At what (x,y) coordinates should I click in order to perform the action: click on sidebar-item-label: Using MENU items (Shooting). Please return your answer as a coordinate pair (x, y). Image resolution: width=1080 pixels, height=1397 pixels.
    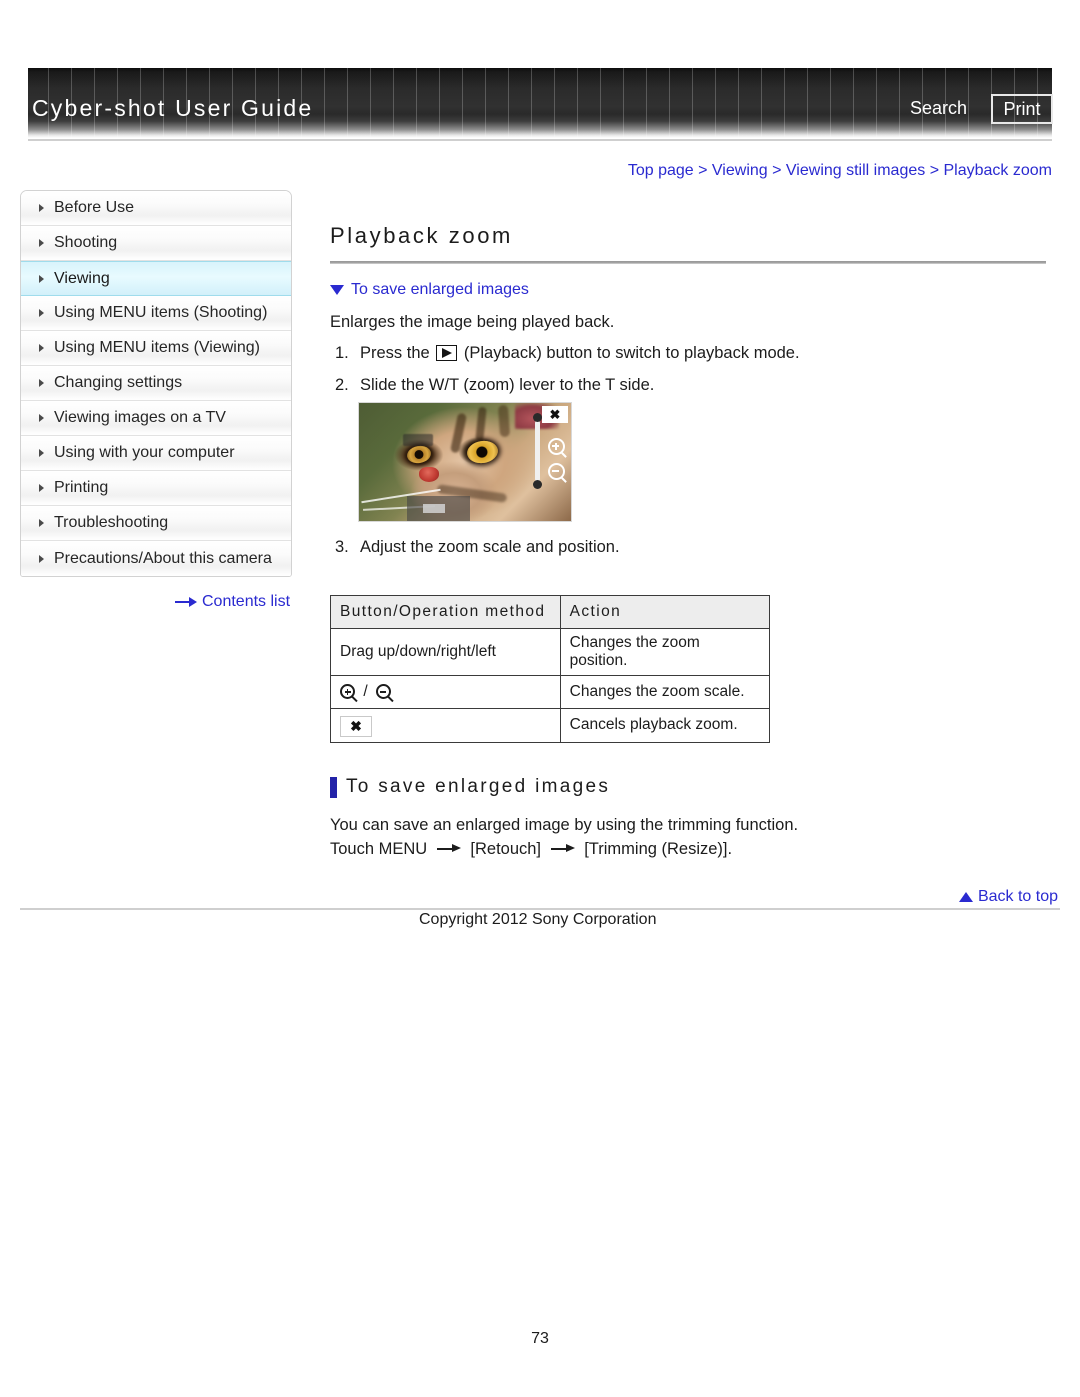
    Looking at the image, I should click on (161, 312).